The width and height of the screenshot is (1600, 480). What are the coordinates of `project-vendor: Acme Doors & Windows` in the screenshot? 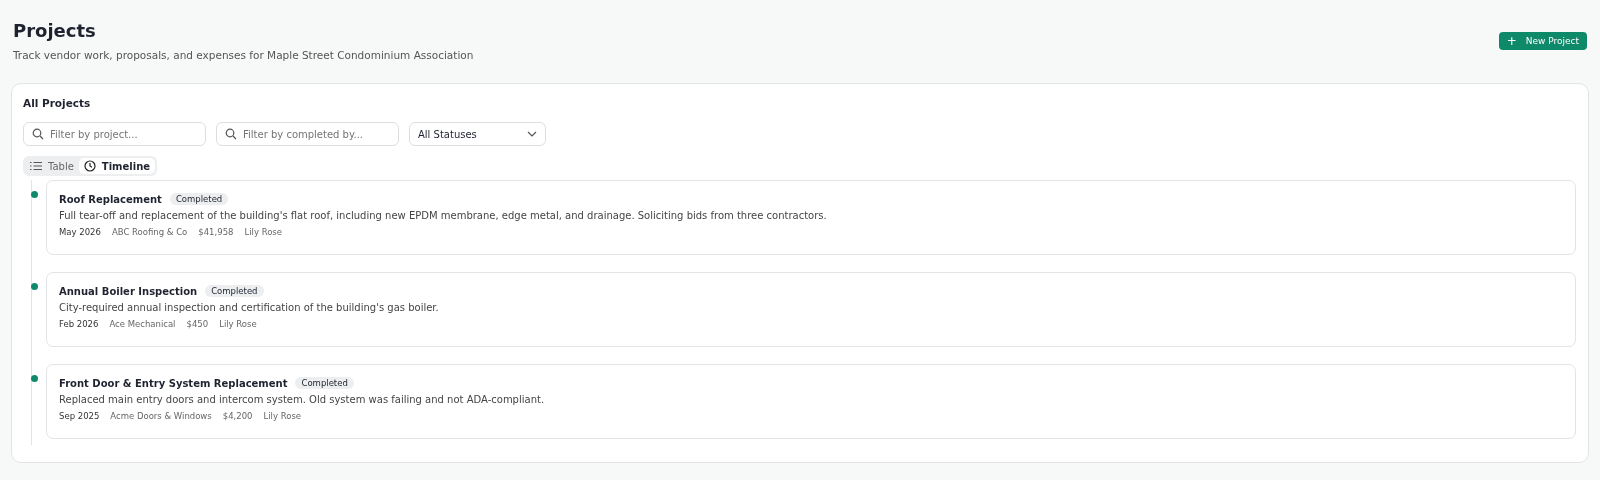 It's located at (161, 416).